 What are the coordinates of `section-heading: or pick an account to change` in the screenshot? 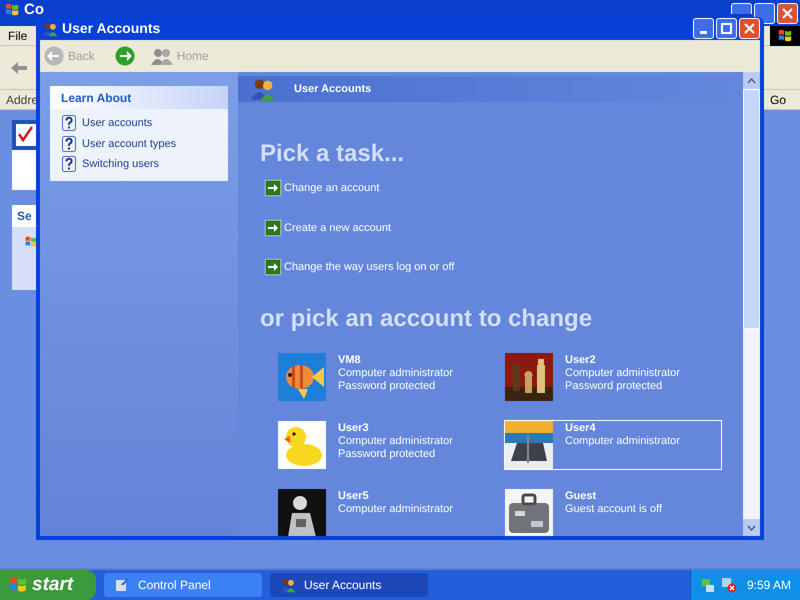 It's located at (427, 318).